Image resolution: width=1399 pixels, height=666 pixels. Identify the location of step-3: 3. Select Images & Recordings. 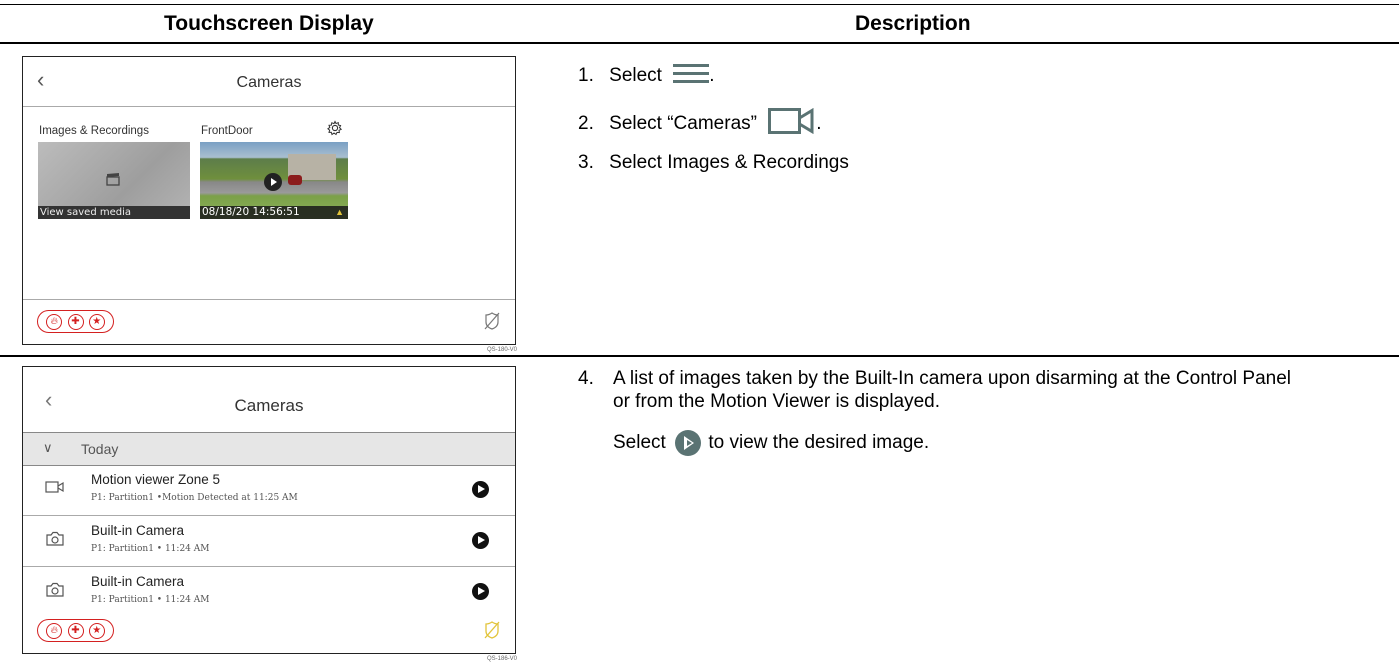
(713, 163).